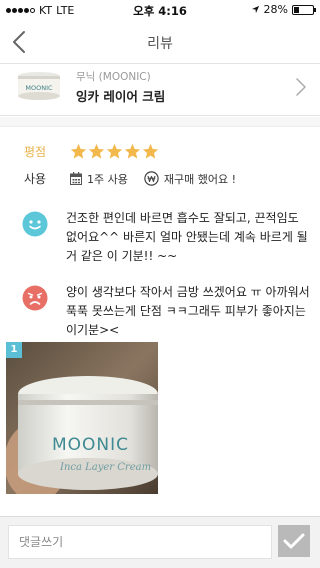  I want to click on happy-face-icon, so click(35, 224).